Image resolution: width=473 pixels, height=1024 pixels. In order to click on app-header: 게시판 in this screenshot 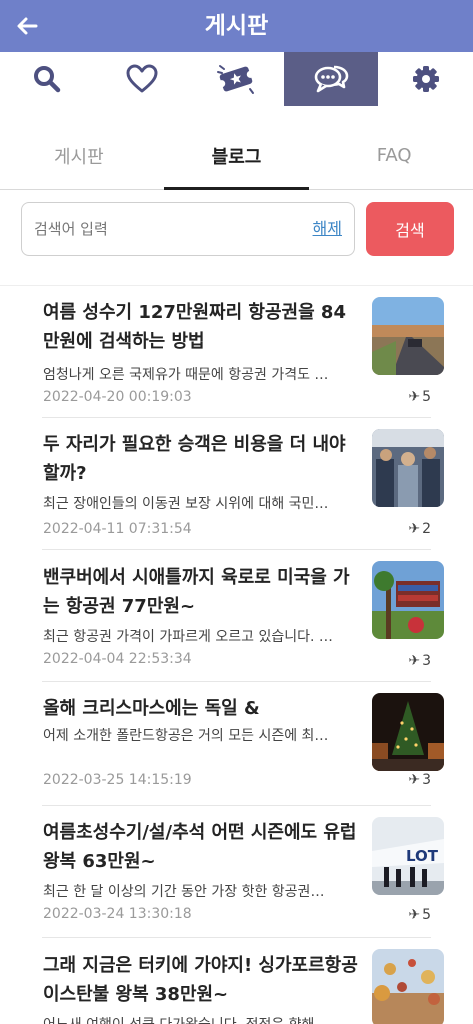, I will do `click(236, 26)`.